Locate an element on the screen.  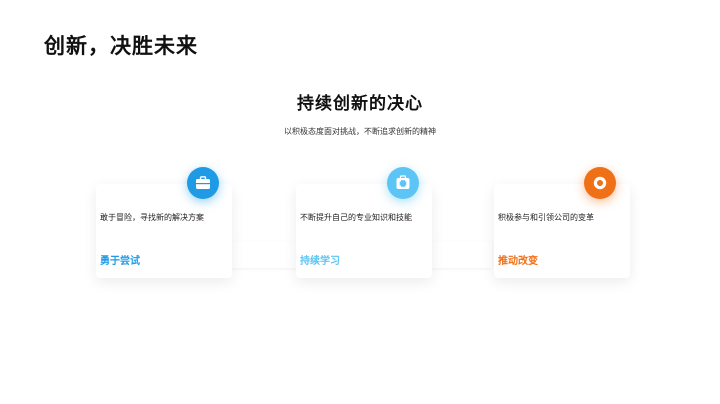
section-subheading: 以积极态度面对挑战，不断追求创新的精神 is located at coordinates (360, 131).